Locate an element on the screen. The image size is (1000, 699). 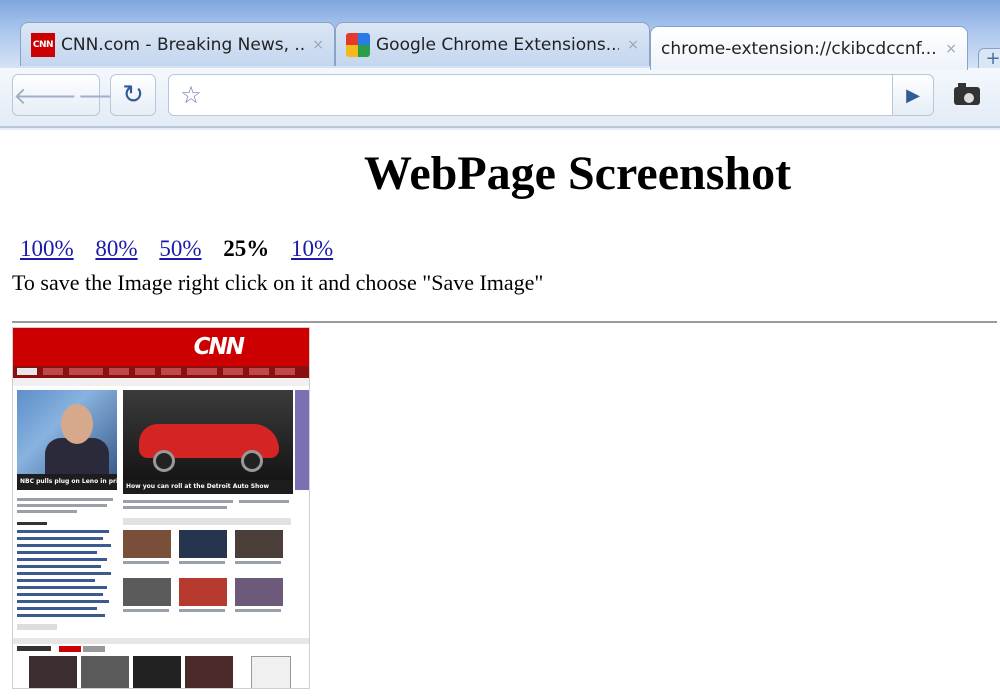
cnn-logo: CNN is located at coordinates (219, 347).